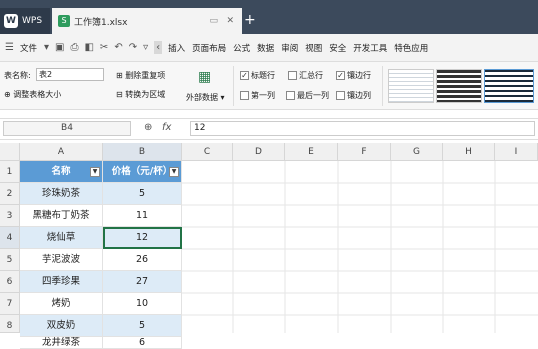 The image size is (538, 349). What do you see at coordinates (145, 75) in the screenshot?
I see `remove-duplicates-label: 删除重复项` at bounding box center [145, 75].